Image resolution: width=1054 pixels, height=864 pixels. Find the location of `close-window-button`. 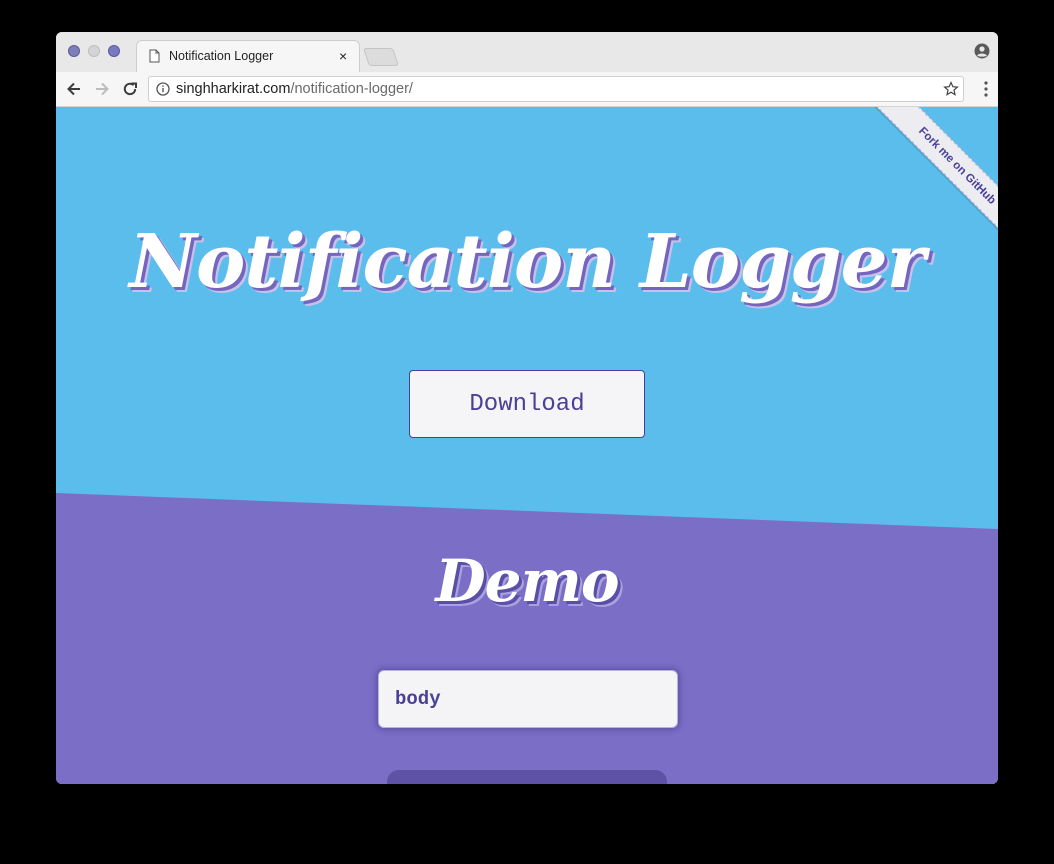

close-window-button is located at coordinates (74, 51).